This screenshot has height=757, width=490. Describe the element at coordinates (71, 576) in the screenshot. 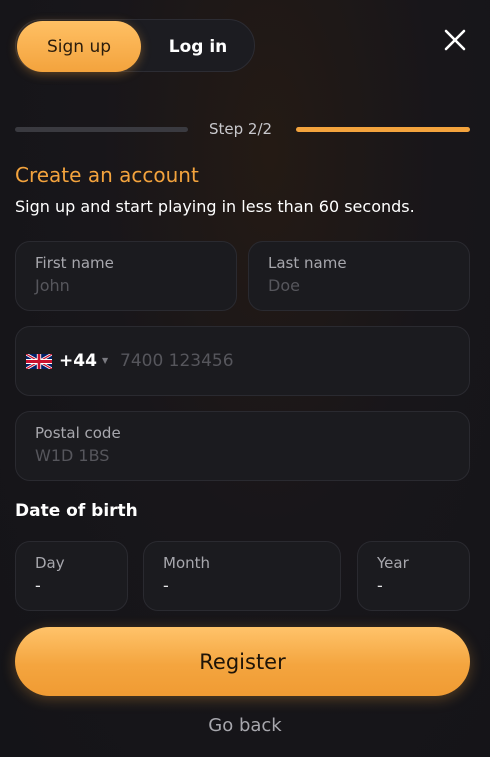

I see `dob-day-select: Day -` at that location.